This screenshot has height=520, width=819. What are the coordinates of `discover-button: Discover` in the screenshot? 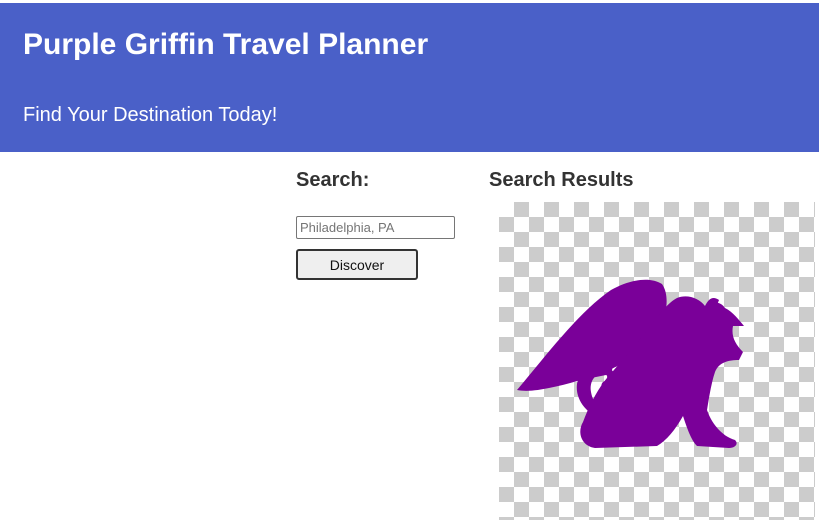 It's located at (357, 264).